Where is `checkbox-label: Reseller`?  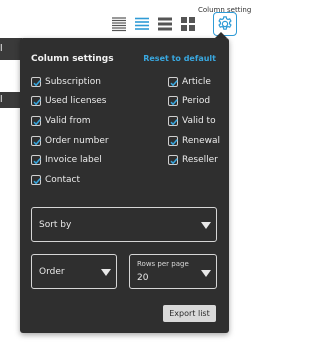 checkbox-label: Reseller is located at coordinates (200, 159).